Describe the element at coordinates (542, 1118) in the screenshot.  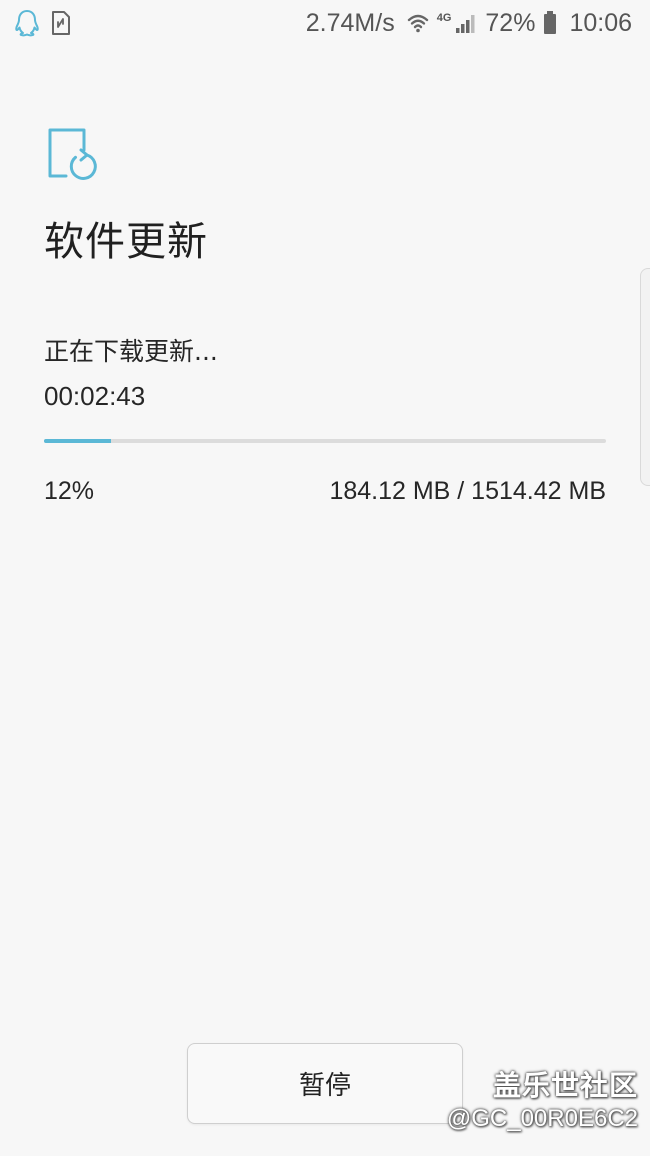
I see `watermark-user: @GC_00R0E6C2` at that location.